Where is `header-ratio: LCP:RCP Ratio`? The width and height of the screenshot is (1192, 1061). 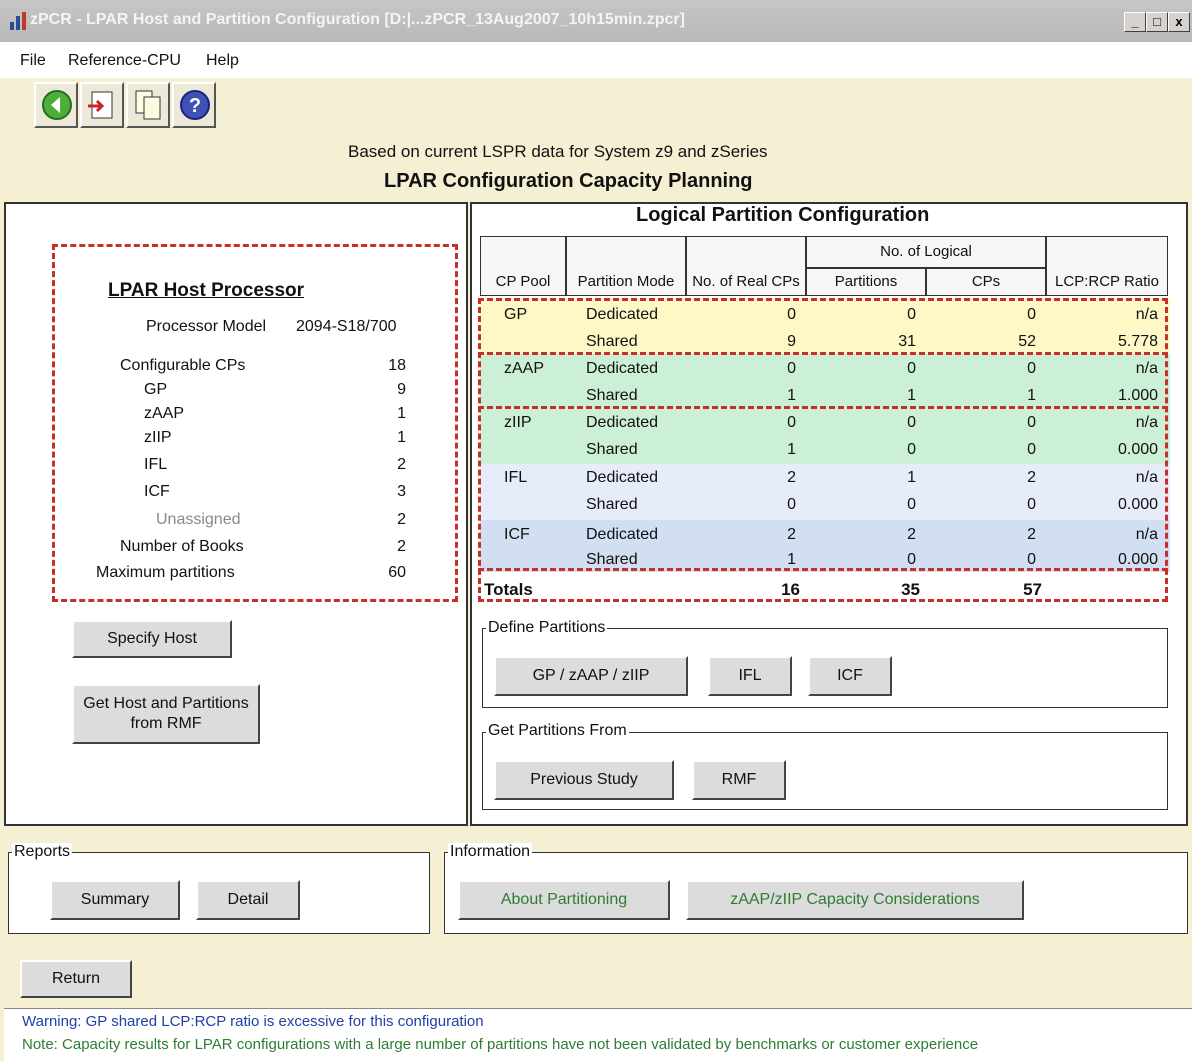 header-ratio: LCP:RCP Ratio is located at coordinates (1107, 266).